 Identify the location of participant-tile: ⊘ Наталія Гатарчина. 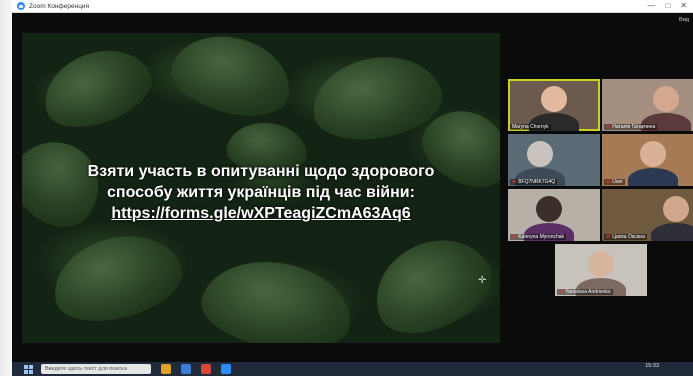
(647, 105).